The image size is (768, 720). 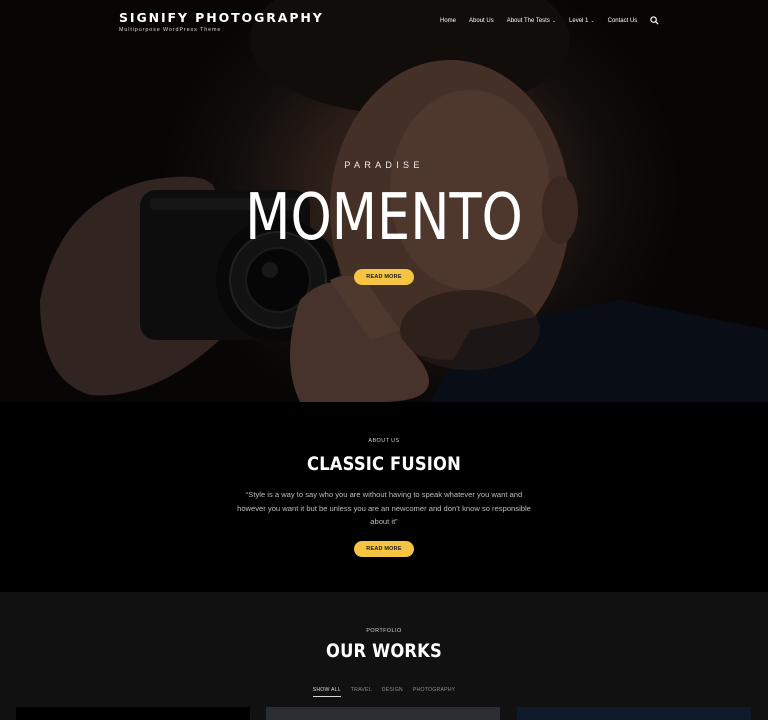 I want to click on nav-item-label: Home, so click(x=448, y=20).